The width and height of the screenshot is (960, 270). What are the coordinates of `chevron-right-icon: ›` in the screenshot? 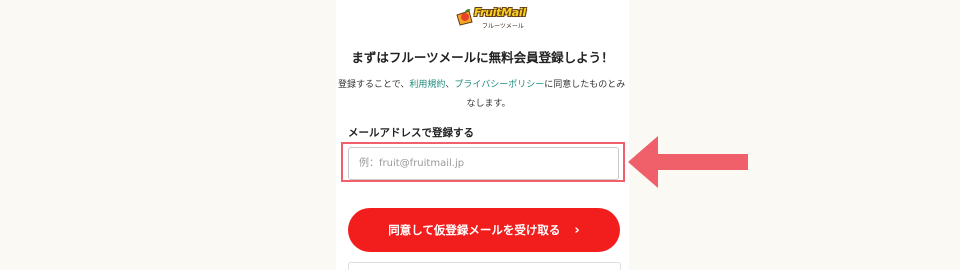 It's located at (577, 230).